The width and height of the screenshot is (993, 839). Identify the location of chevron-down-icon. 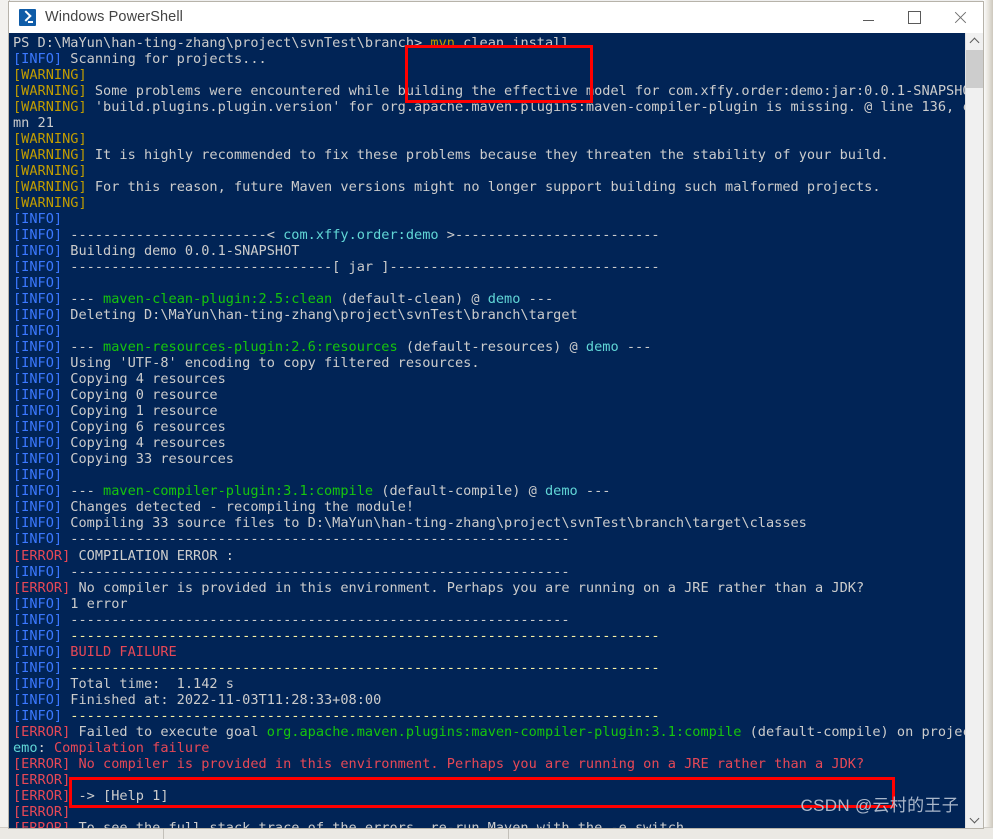
(974, 818).